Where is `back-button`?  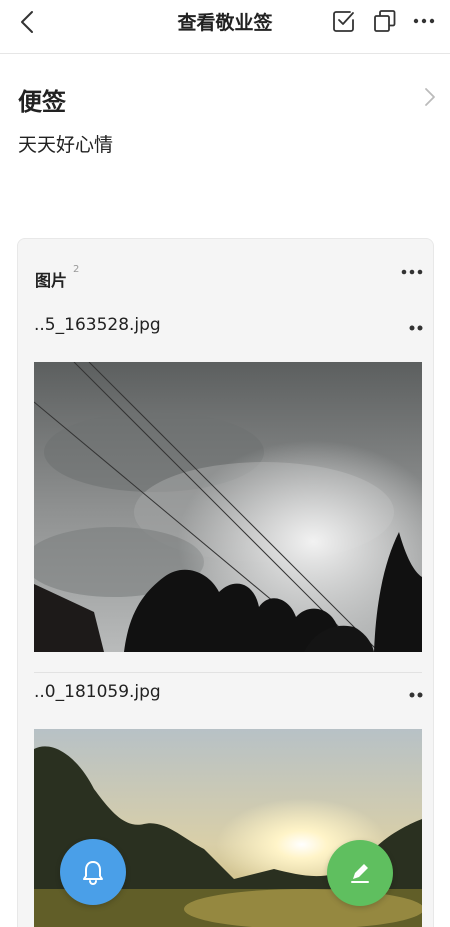
back-button is located at coordinates (28, 22).